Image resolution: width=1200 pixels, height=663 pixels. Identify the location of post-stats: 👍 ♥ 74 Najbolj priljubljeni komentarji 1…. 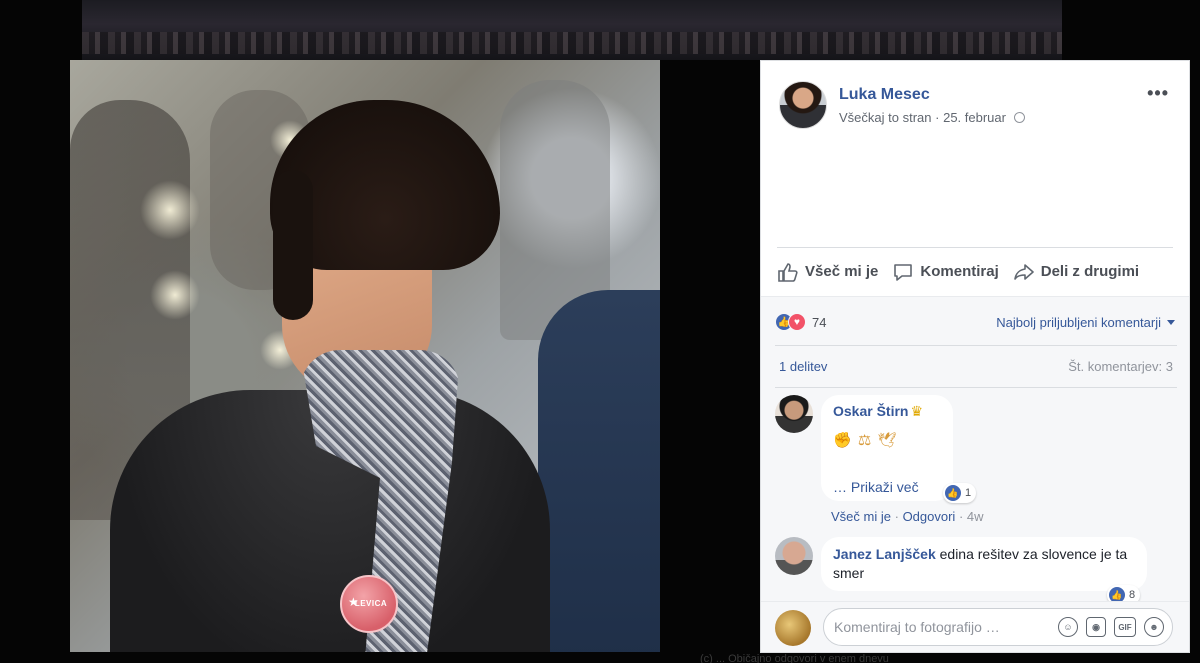
(975, 351).